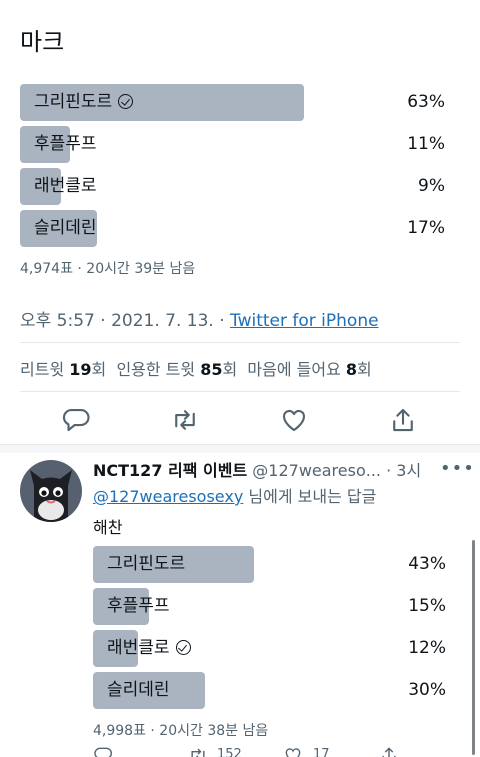 This screenshot has width=480, height=757. I want to click on poll-option-percent: 43%, so click(427, 564).